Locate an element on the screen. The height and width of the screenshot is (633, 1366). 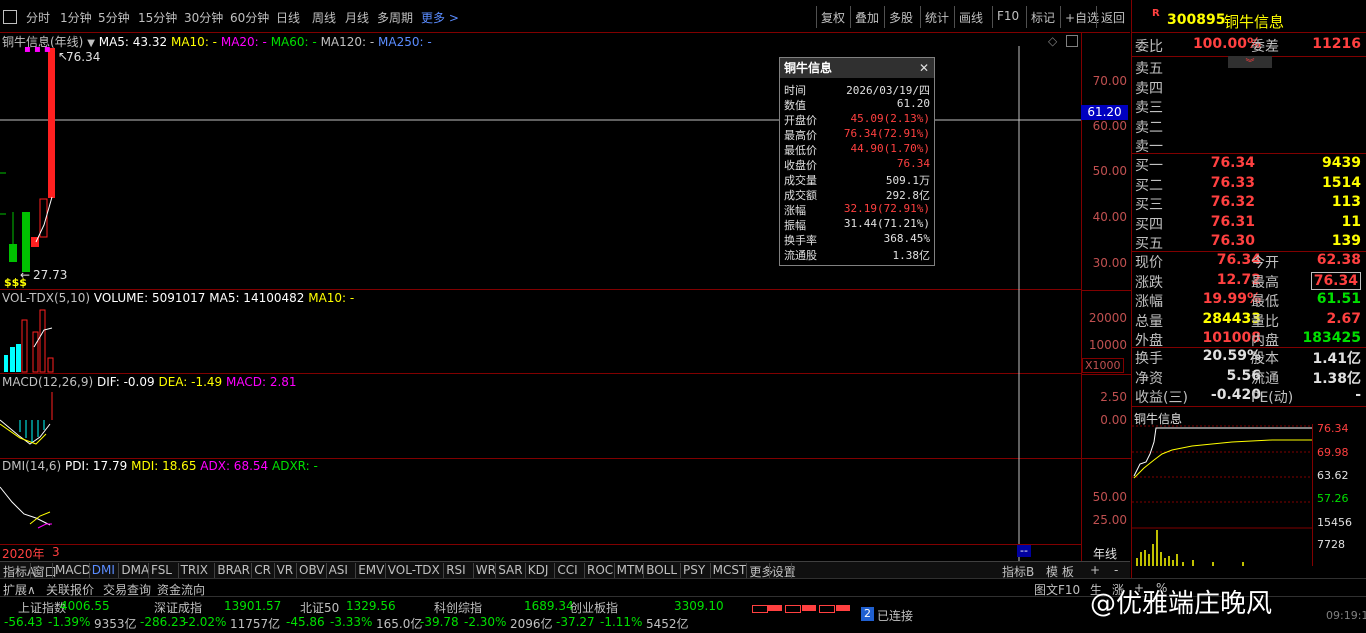
ask-label: 卖五 is located at coordinates (1149, 69).